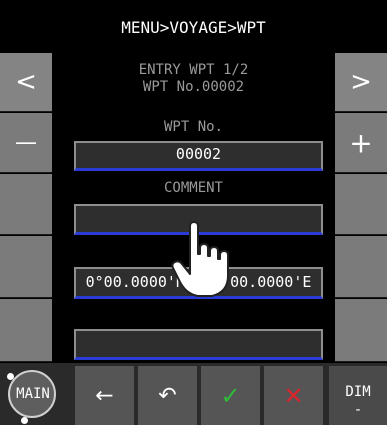  I want to click on chevron-left-icon: <, so click(26, 82).